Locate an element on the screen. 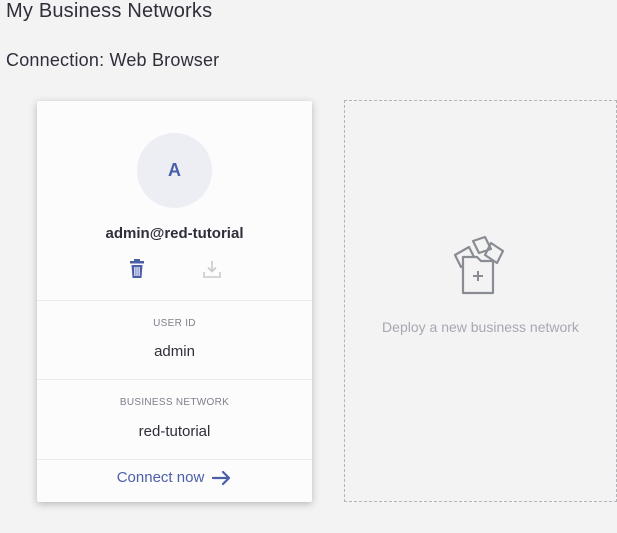 The height and width of the screenshot is (533, 617). connection-title: Connection: Web Browser is located at coordinates (113, 60).